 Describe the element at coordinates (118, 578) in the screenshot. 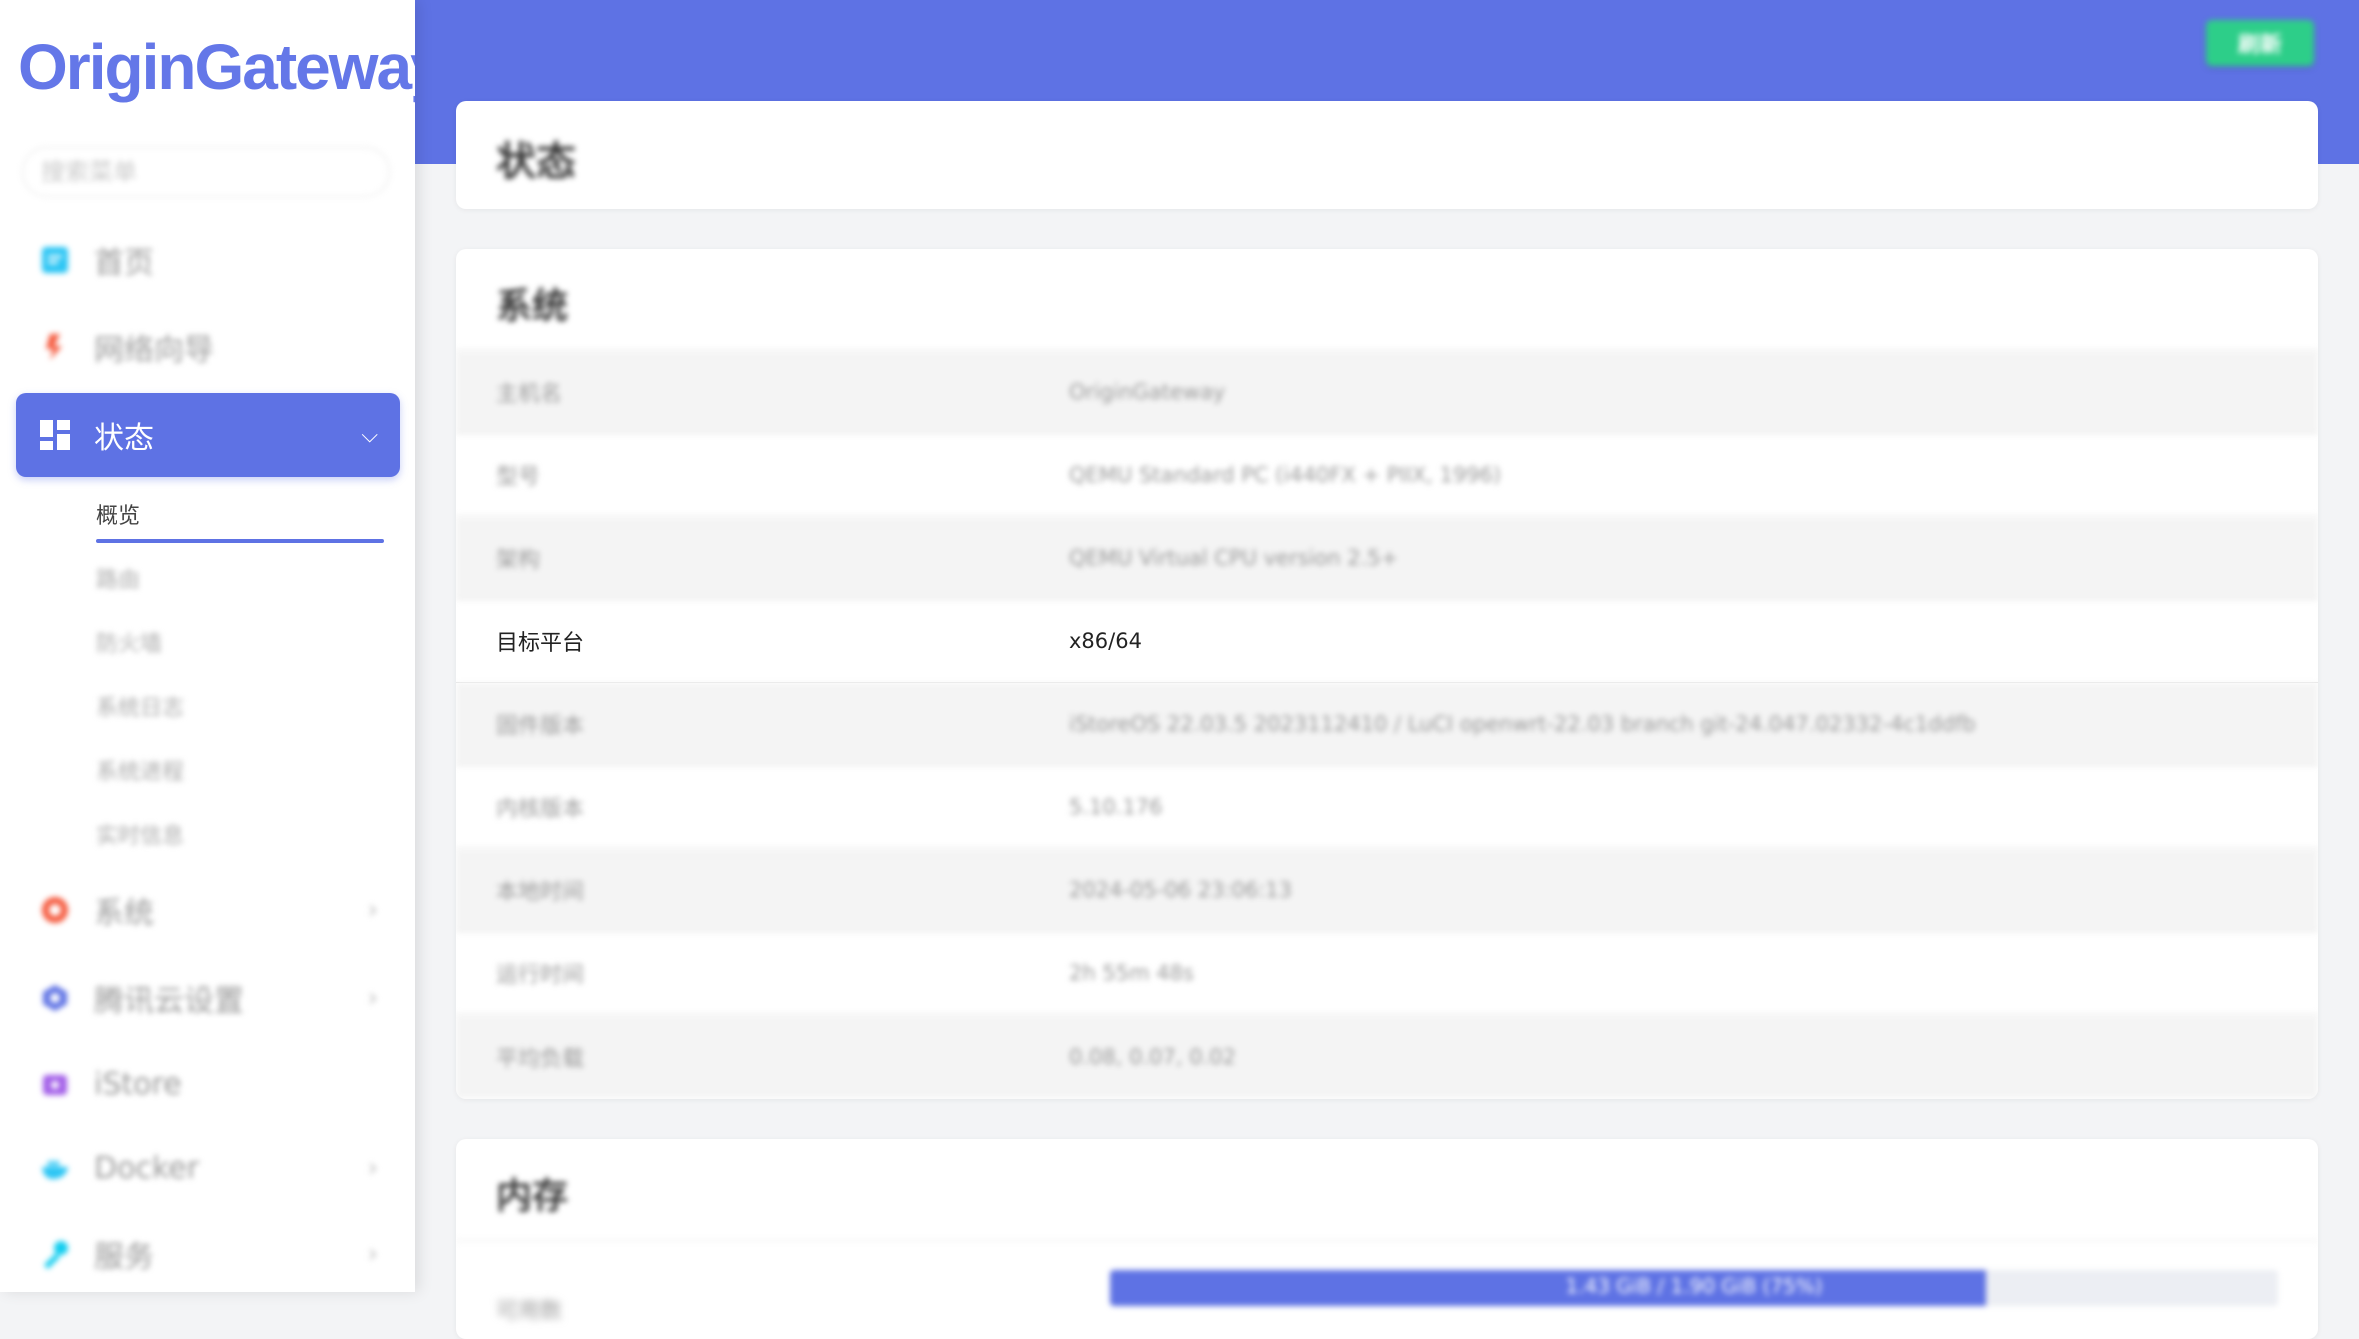

I see `subnav-routes: 路由` at that location.